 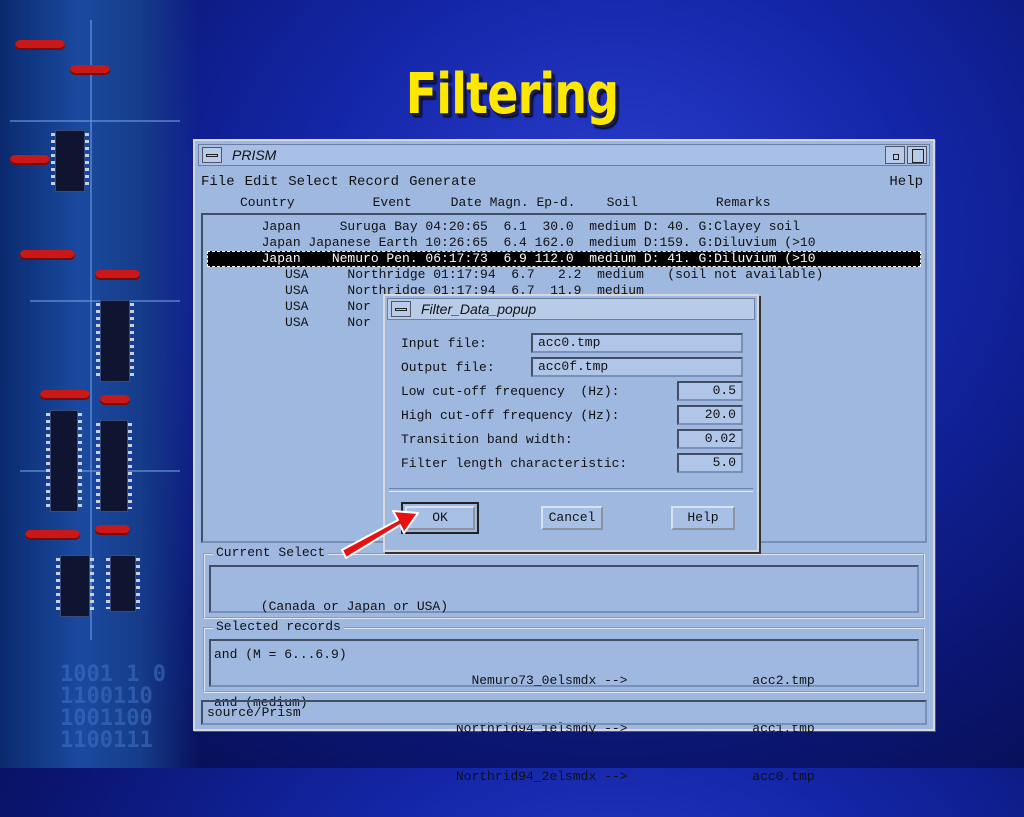 What do you see at coordinates (479, 309) in the screenshot?
I see `popup-title: Filter_Data_popup` at bounding box center [479, 309].